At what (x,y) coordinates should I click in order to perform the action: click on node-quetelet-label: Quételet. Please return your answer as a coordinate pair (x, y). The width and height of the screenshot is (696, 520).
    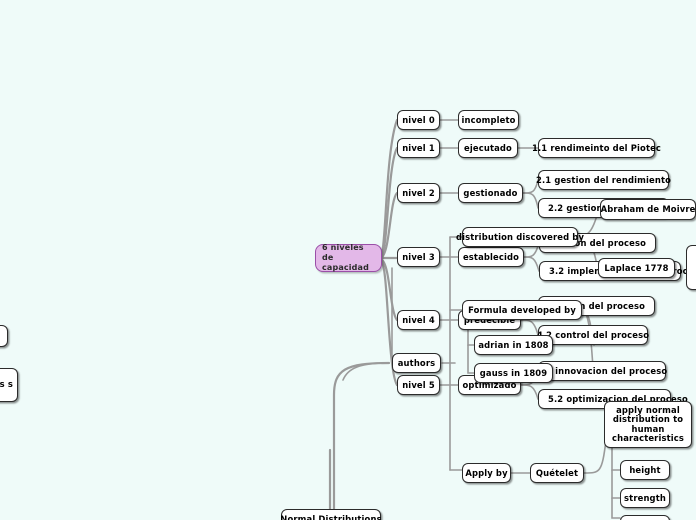
    Looking at the image, I should click on (557, 472).